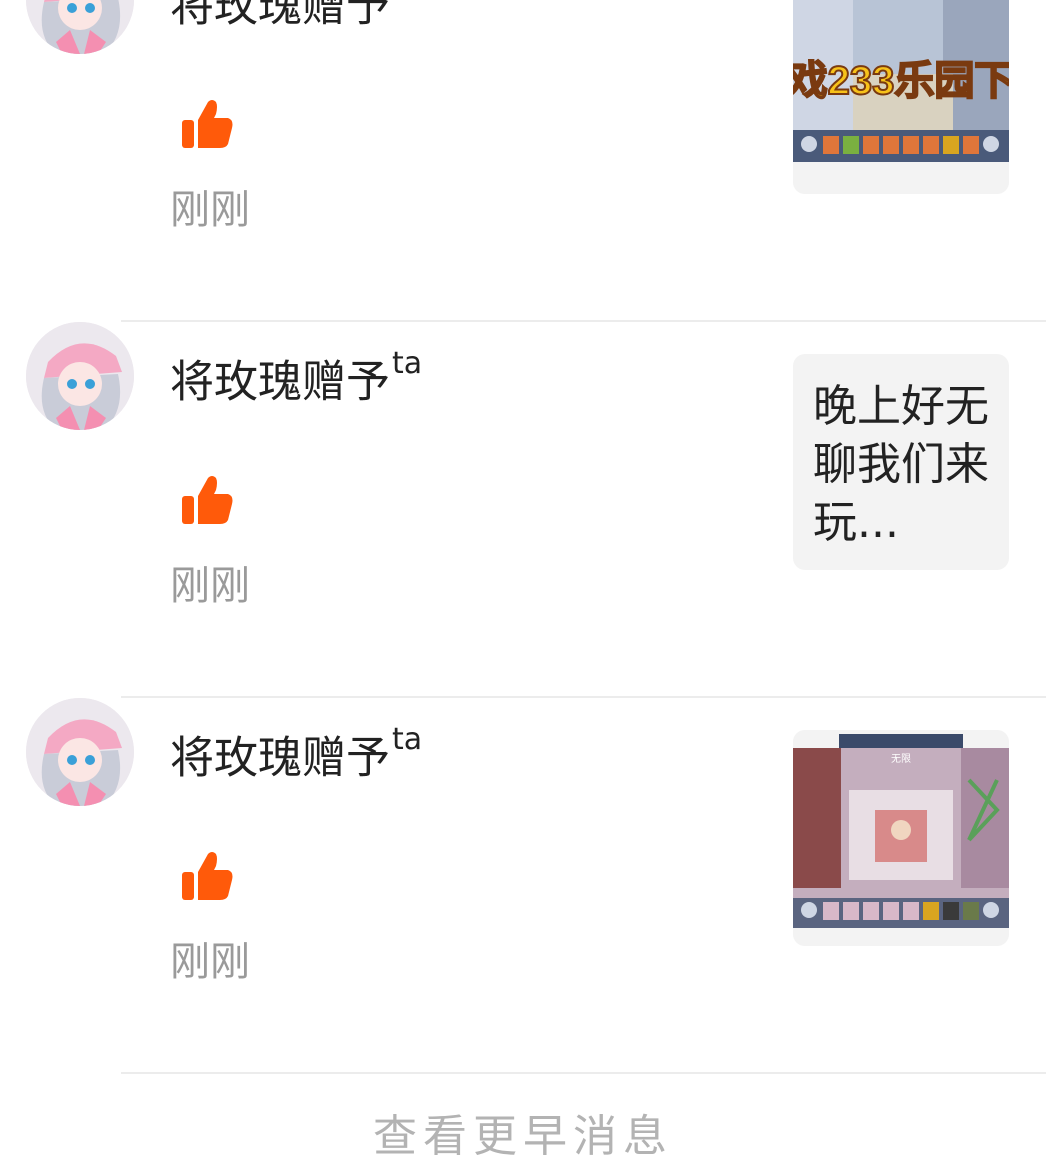  I want to click on svg-text: 无限, so click(901, 759).